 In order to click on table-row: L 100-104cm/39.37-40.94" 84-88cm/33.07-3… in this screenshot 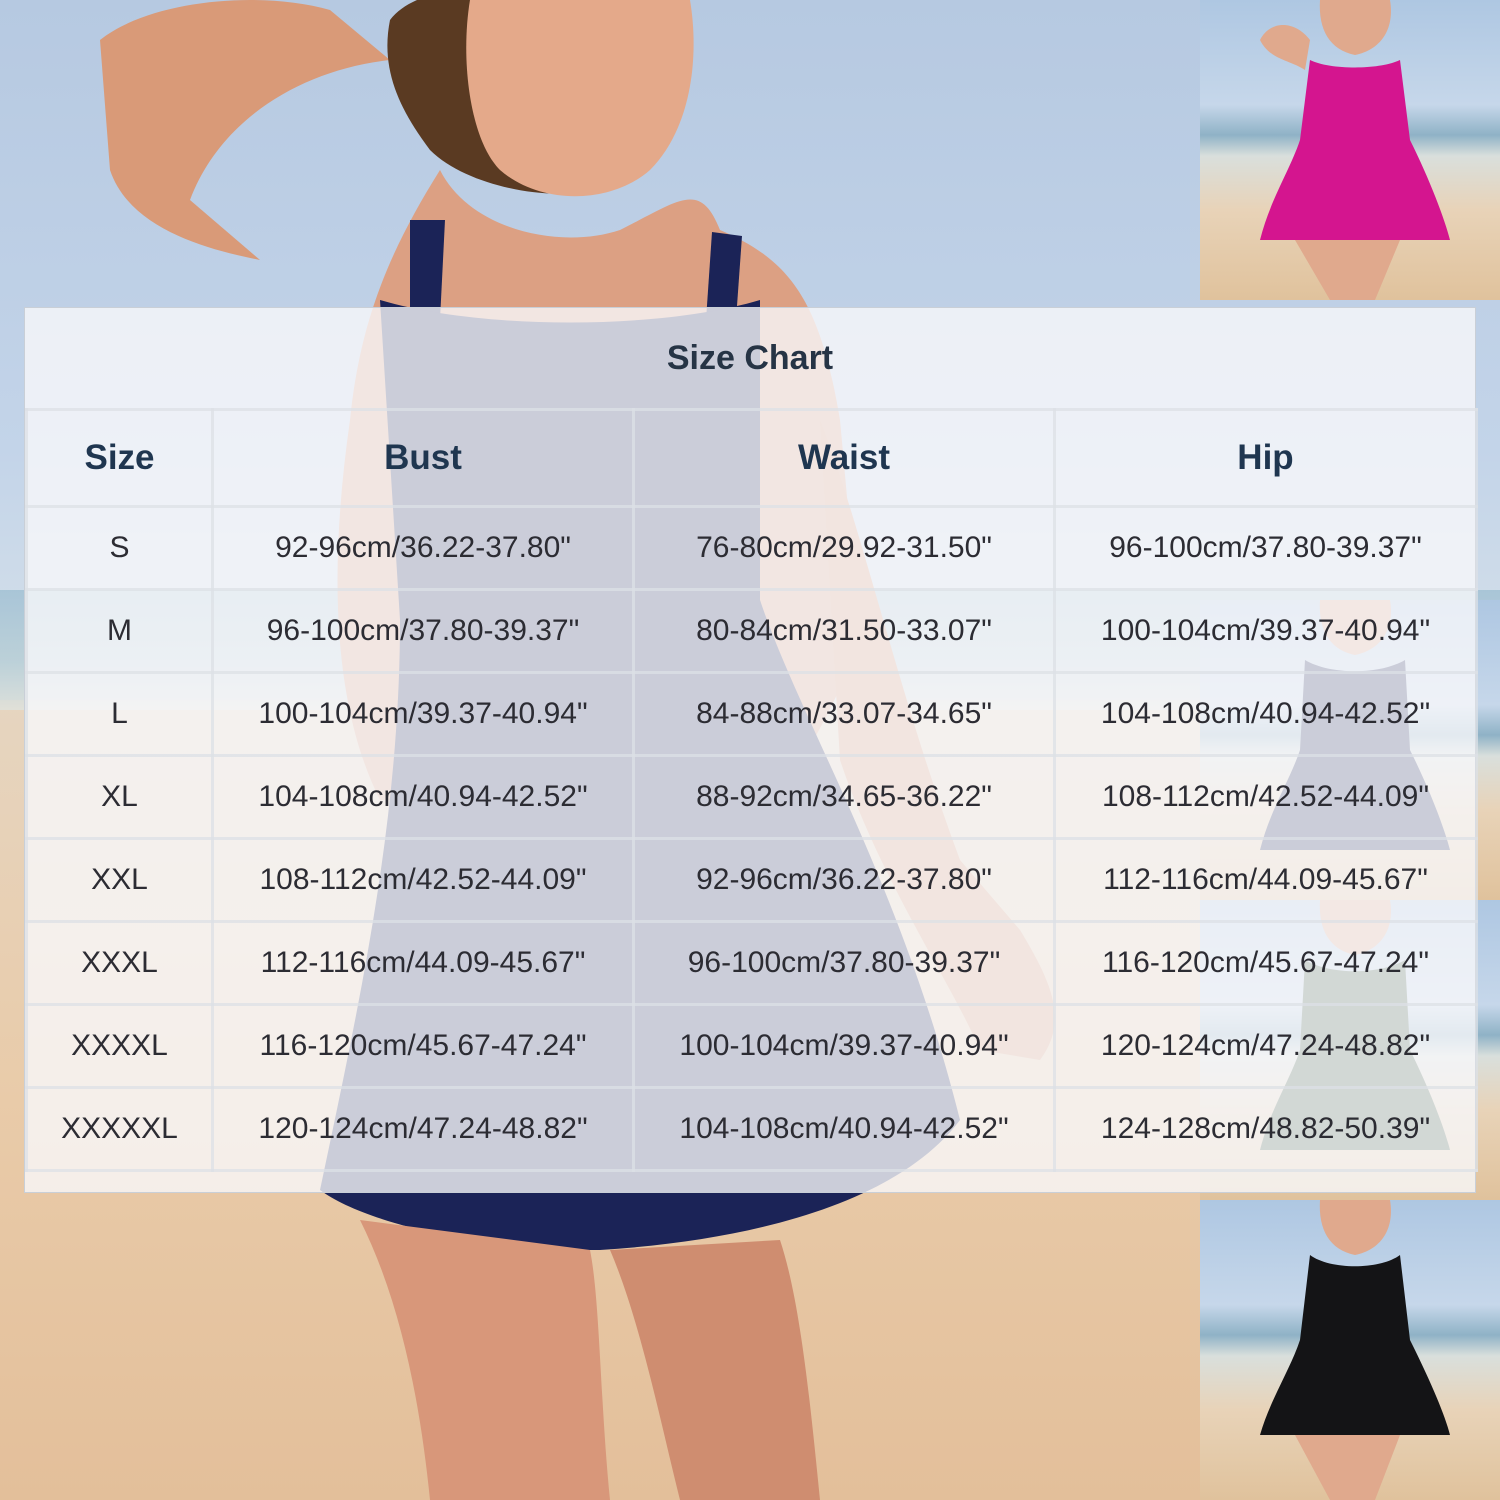, I will do `click(751, 714)`.